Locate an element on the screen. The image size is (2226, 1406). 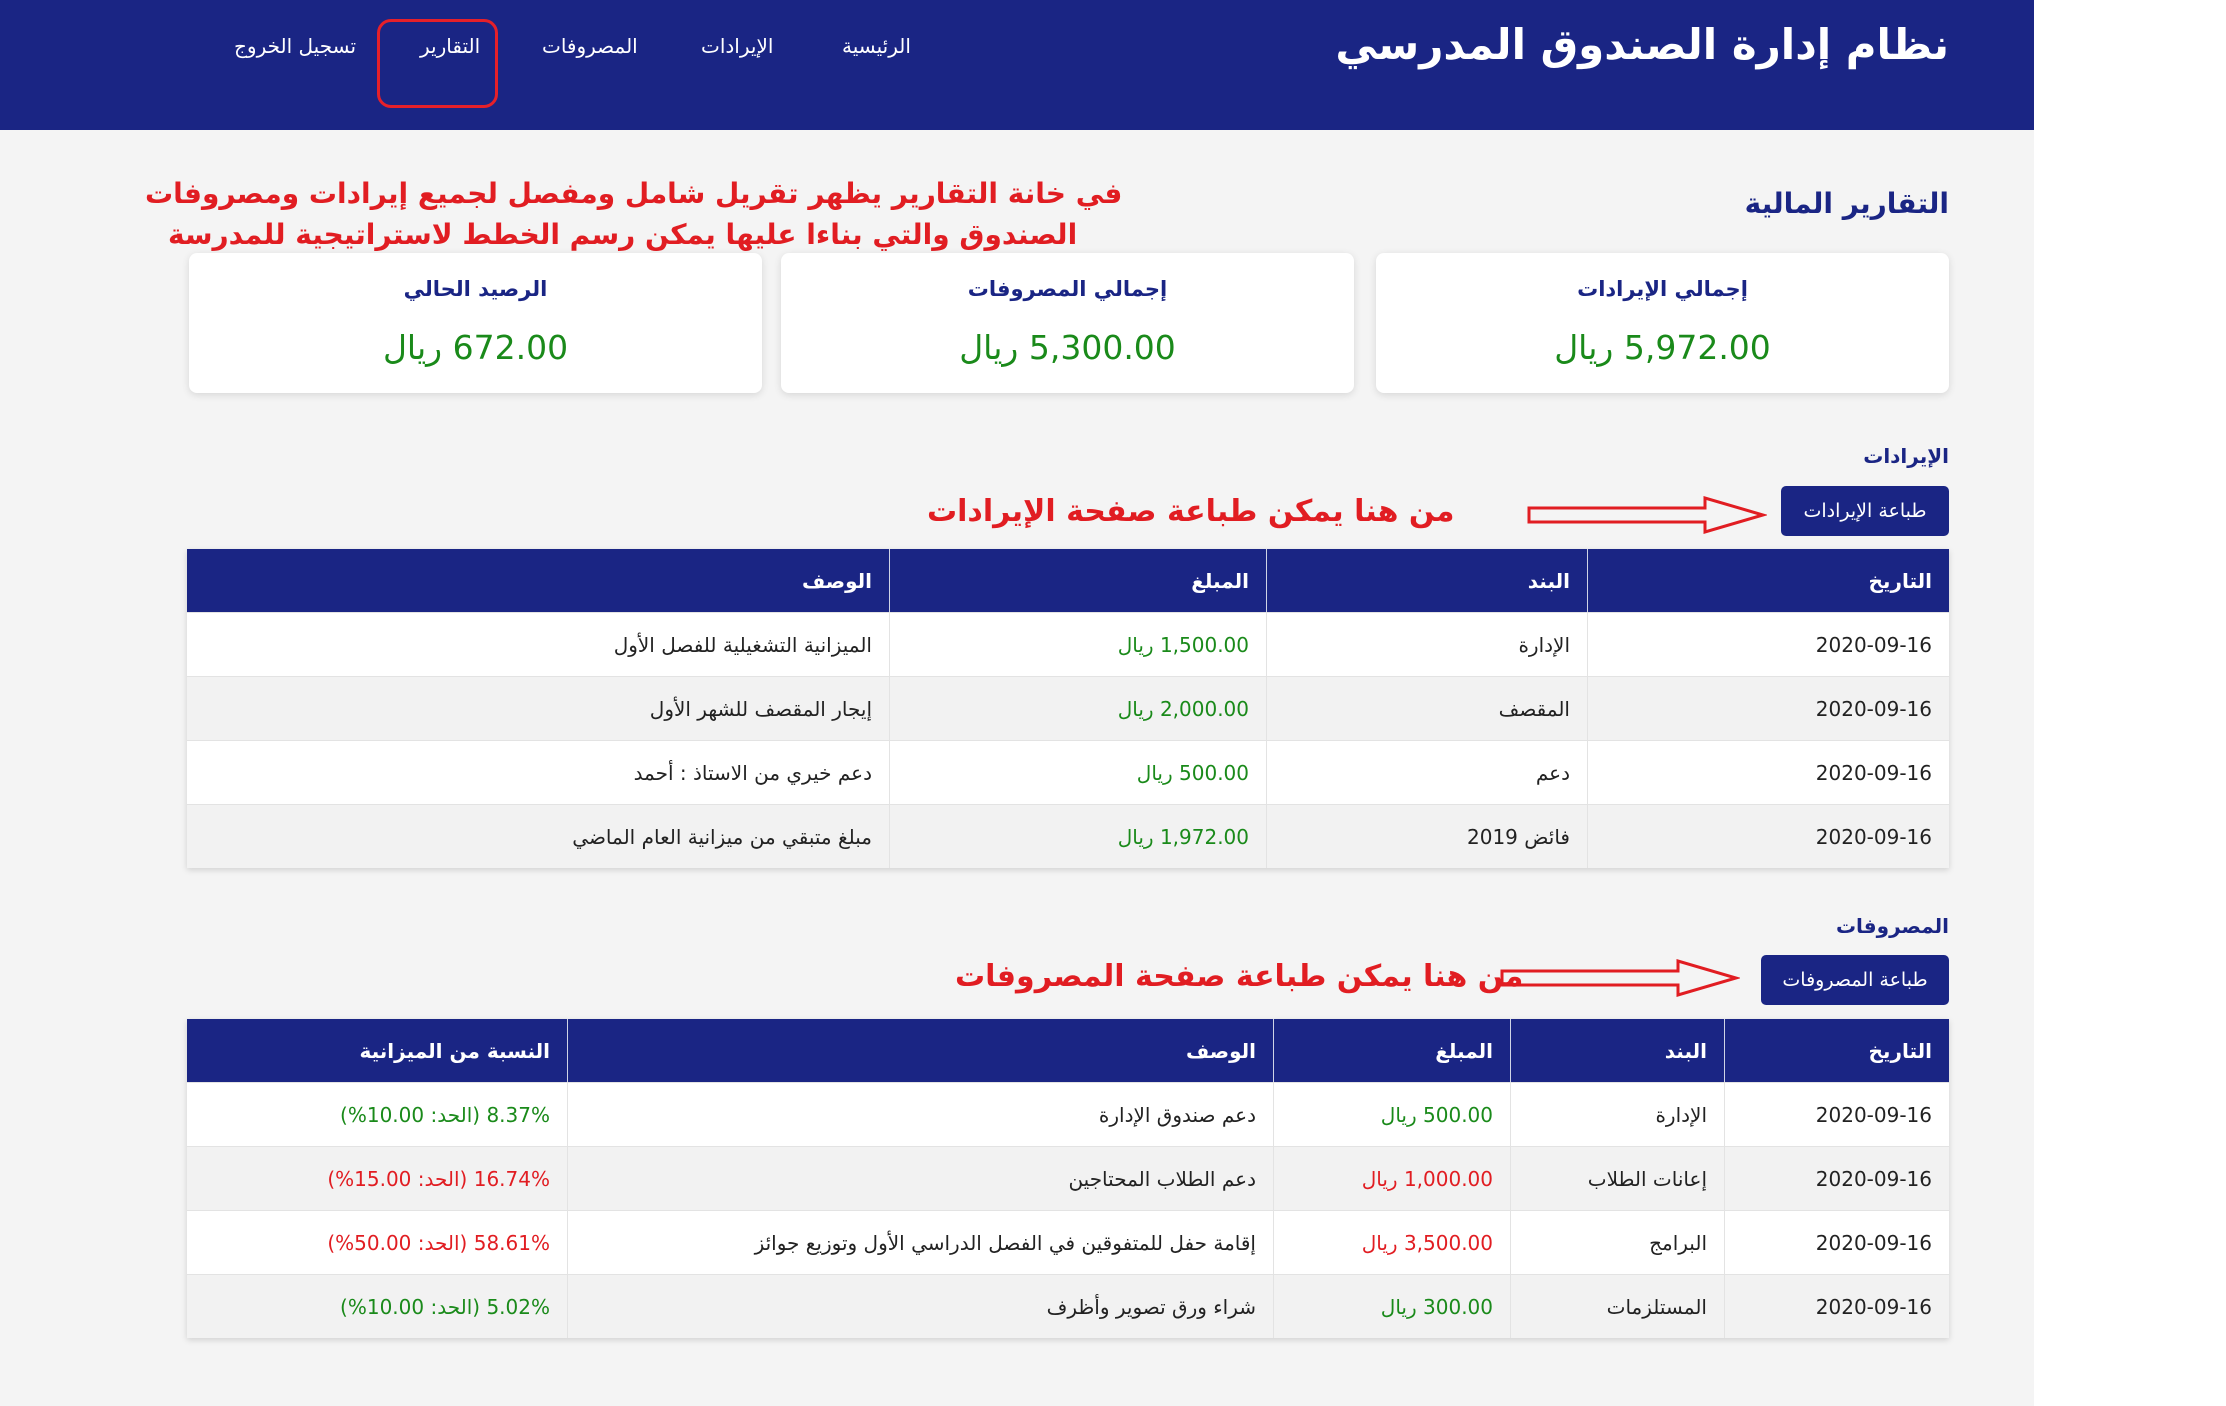
current-balance-card: الرصيد الحالي 672.00 ريال is located at coordinates (475, 323).